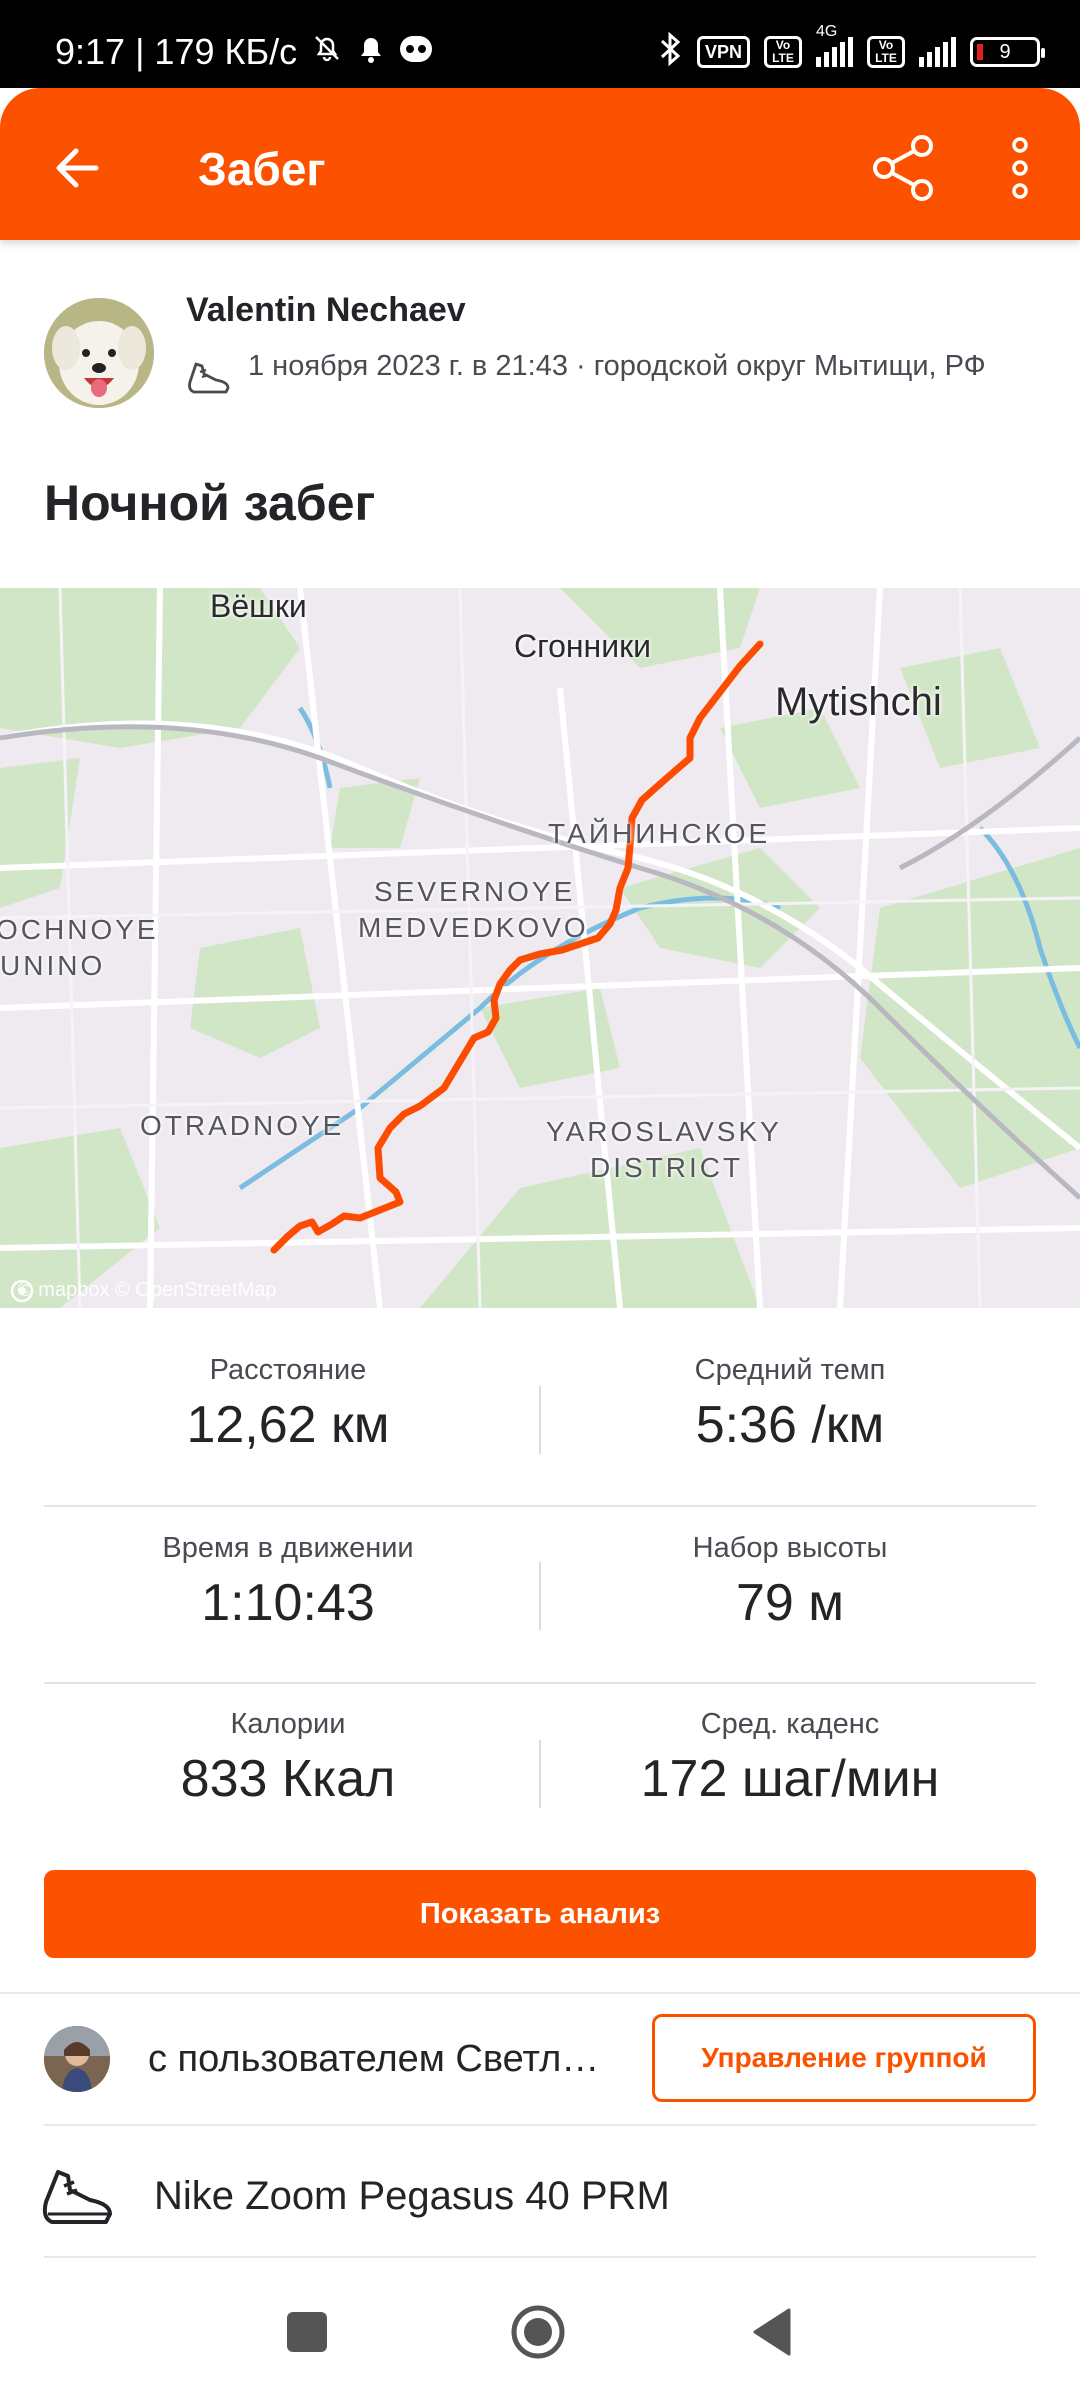 The width and height of the screenshot is (1080, 2400). What do you see at coordinates (475, 891) in the screenshot?
I see `map-label-severnoye: SEVERNOYE` at bounding box center [475, 891].